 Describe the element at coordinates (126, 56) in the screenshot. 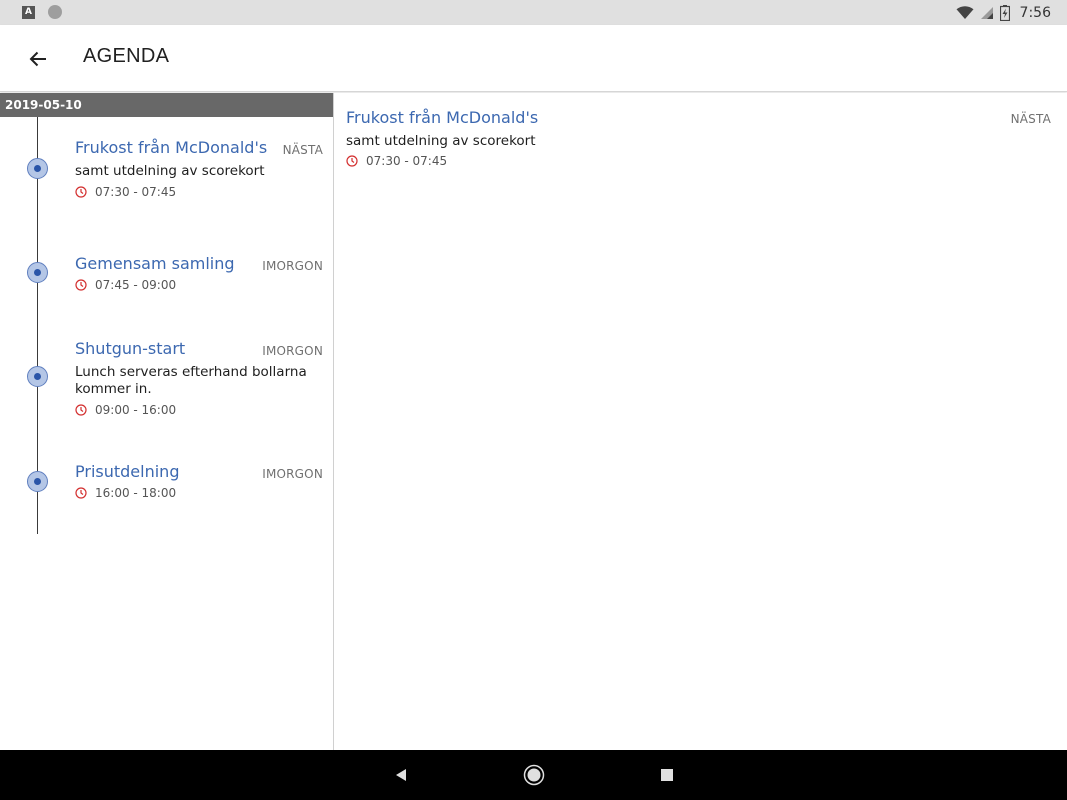

I see `page-title: AGENDA` at that location.